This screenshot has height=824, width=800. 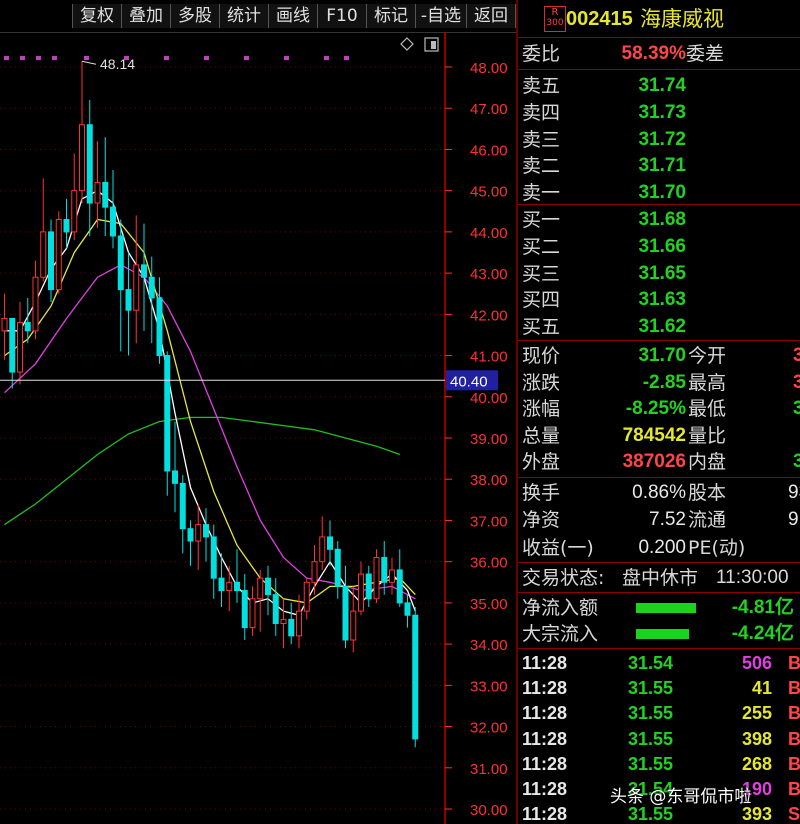 What do you see at coordinates (391, 16) in the screenshot?
I see `mark-button: 标记` at bounding box center [391, 16].